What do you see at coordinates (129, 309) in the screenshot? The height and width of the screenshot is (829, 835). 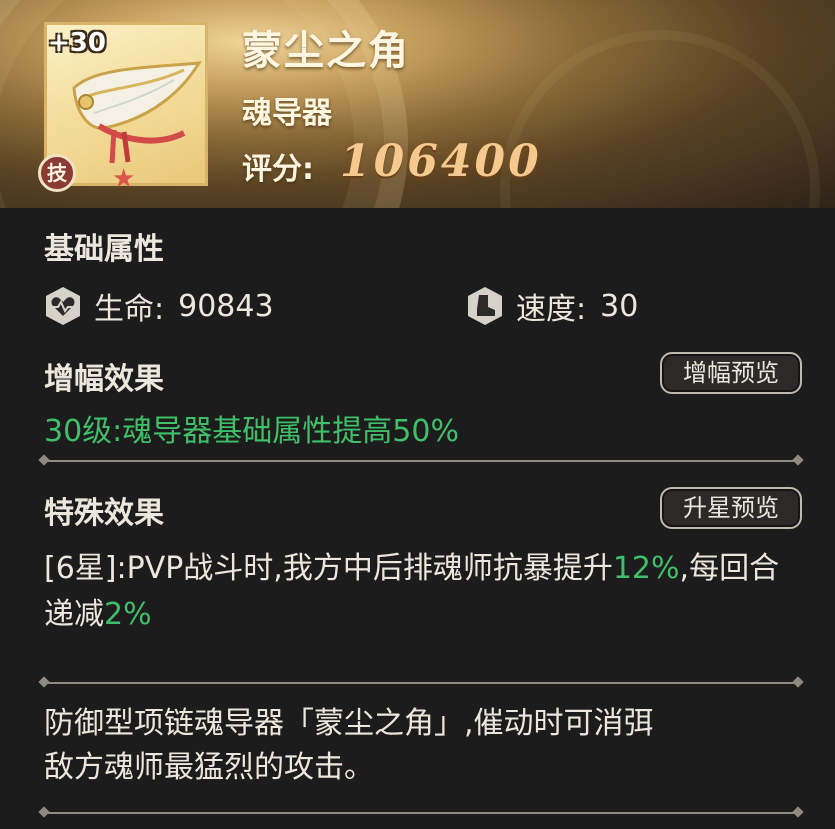 I see `hp-label: 生命:` at bounding box center [129, 309].